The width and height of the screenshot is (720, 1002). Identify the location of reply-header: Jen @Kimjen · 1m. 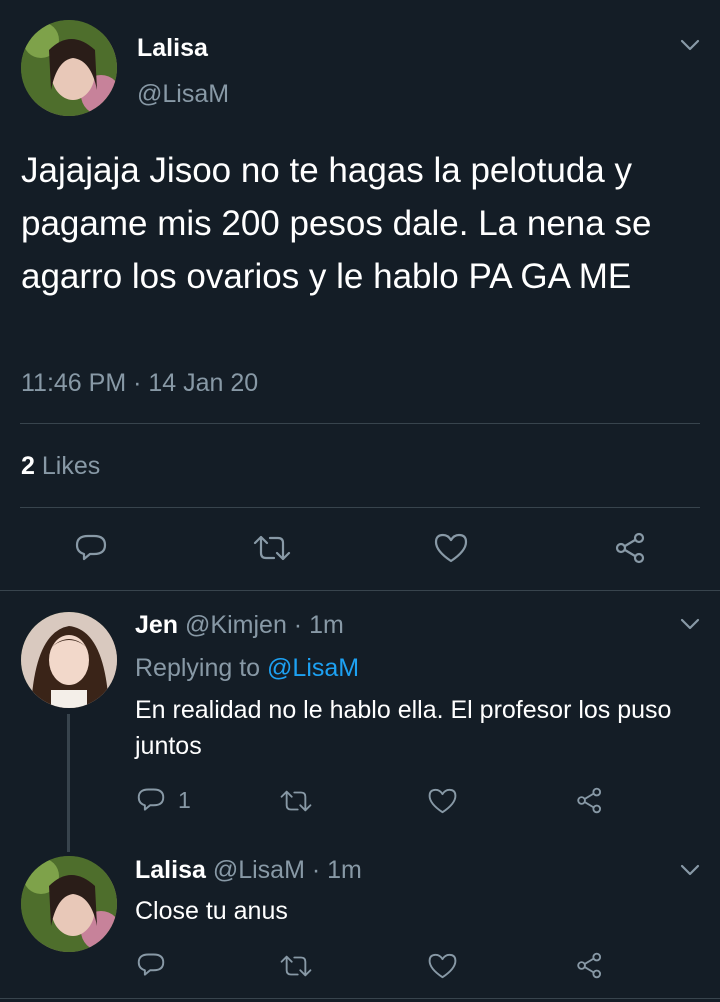
(239, 625).